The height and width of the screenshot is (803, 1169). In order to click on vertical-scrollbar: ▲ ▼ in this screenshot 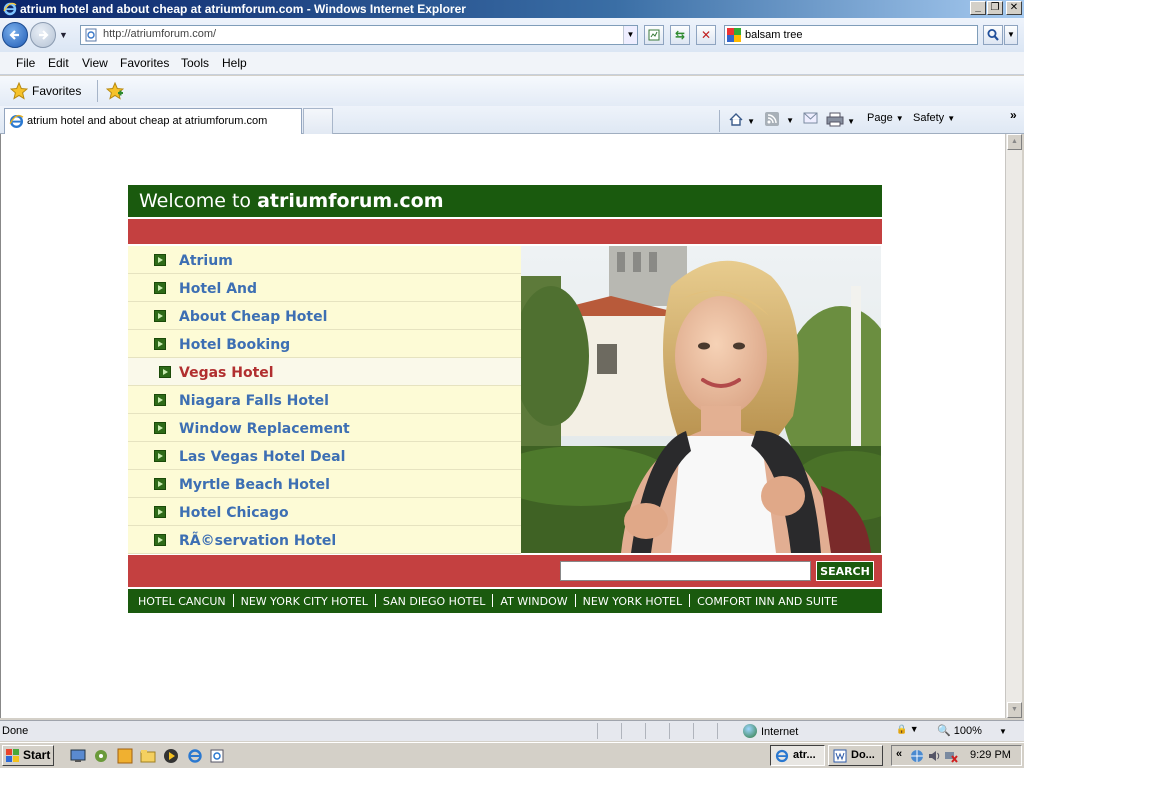, I will do `click(1013, 426)`.